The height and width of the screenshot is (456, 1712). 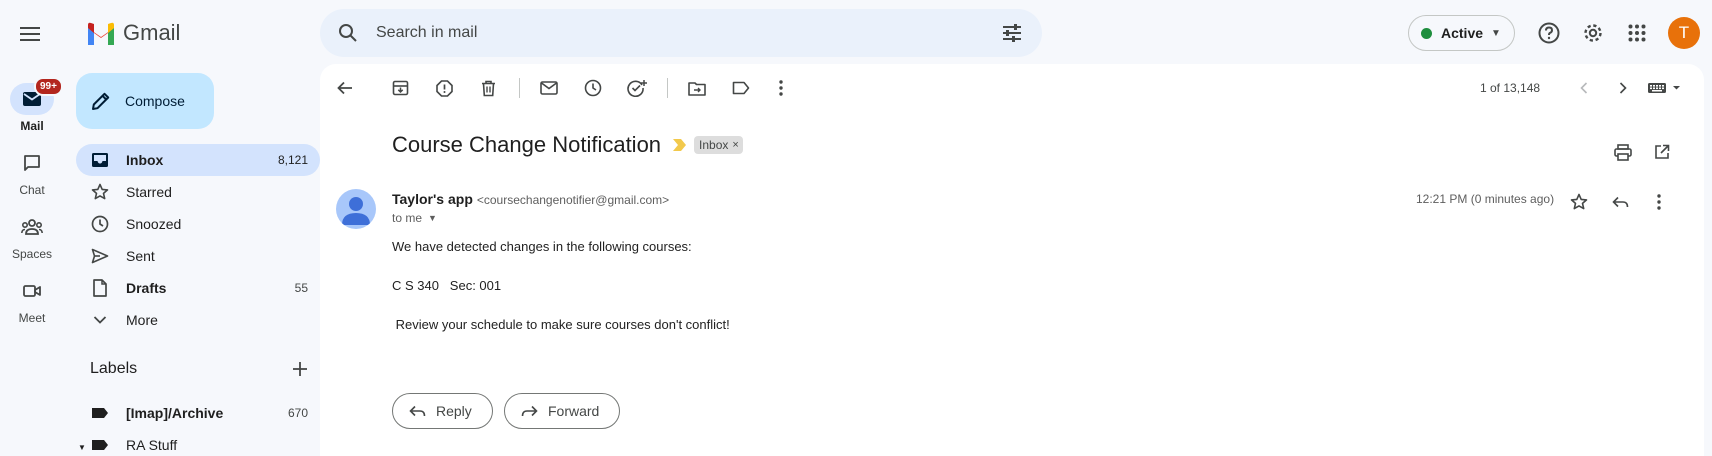 I want to click on rail-chat-label: Chat, so click(x=32, y=190).